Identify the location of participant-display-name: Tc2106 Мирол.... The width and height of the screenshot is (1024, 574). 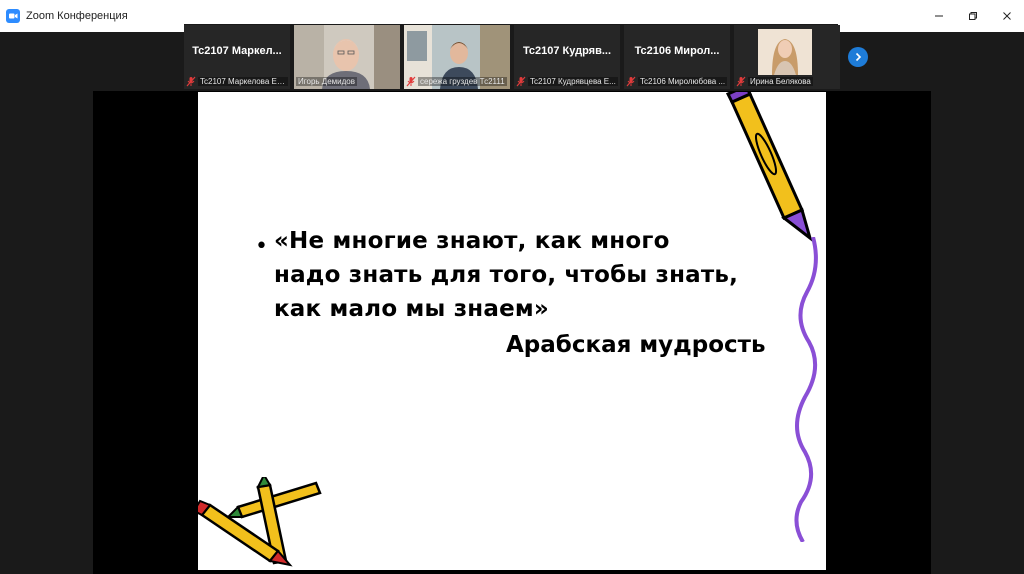
(677, 51).